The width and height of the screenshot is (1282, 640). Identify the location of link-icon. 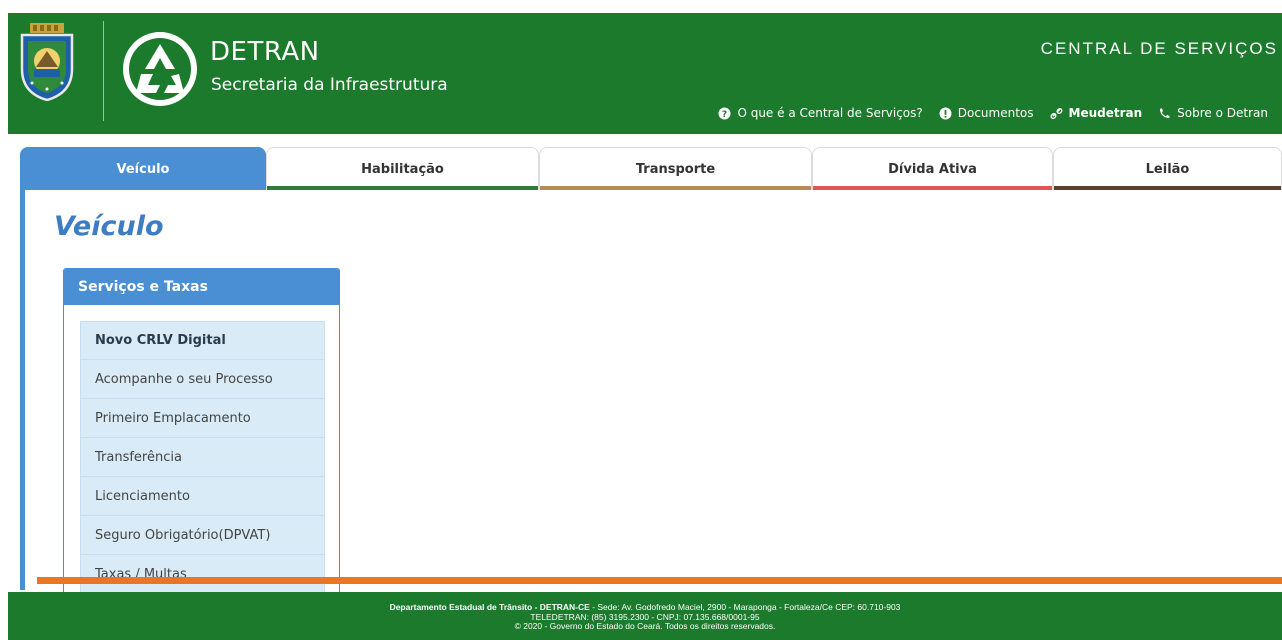
(1056, 113).